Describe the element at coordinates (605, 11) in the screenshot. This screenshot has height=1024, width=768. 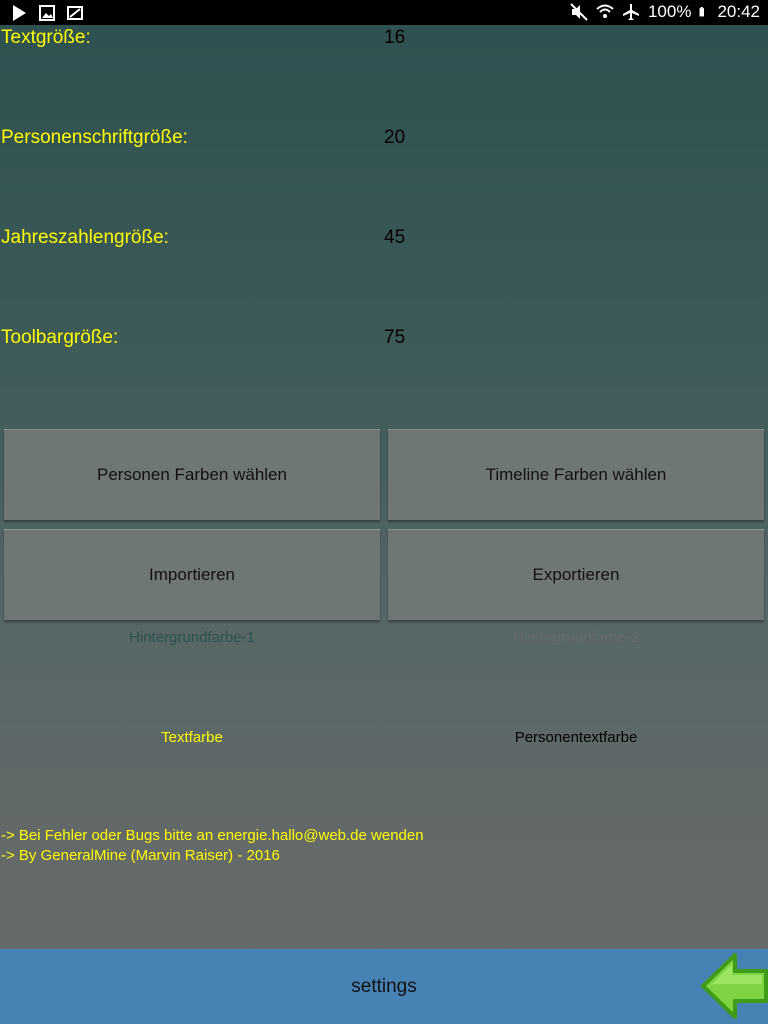
I see `wifi-icon` at that location.